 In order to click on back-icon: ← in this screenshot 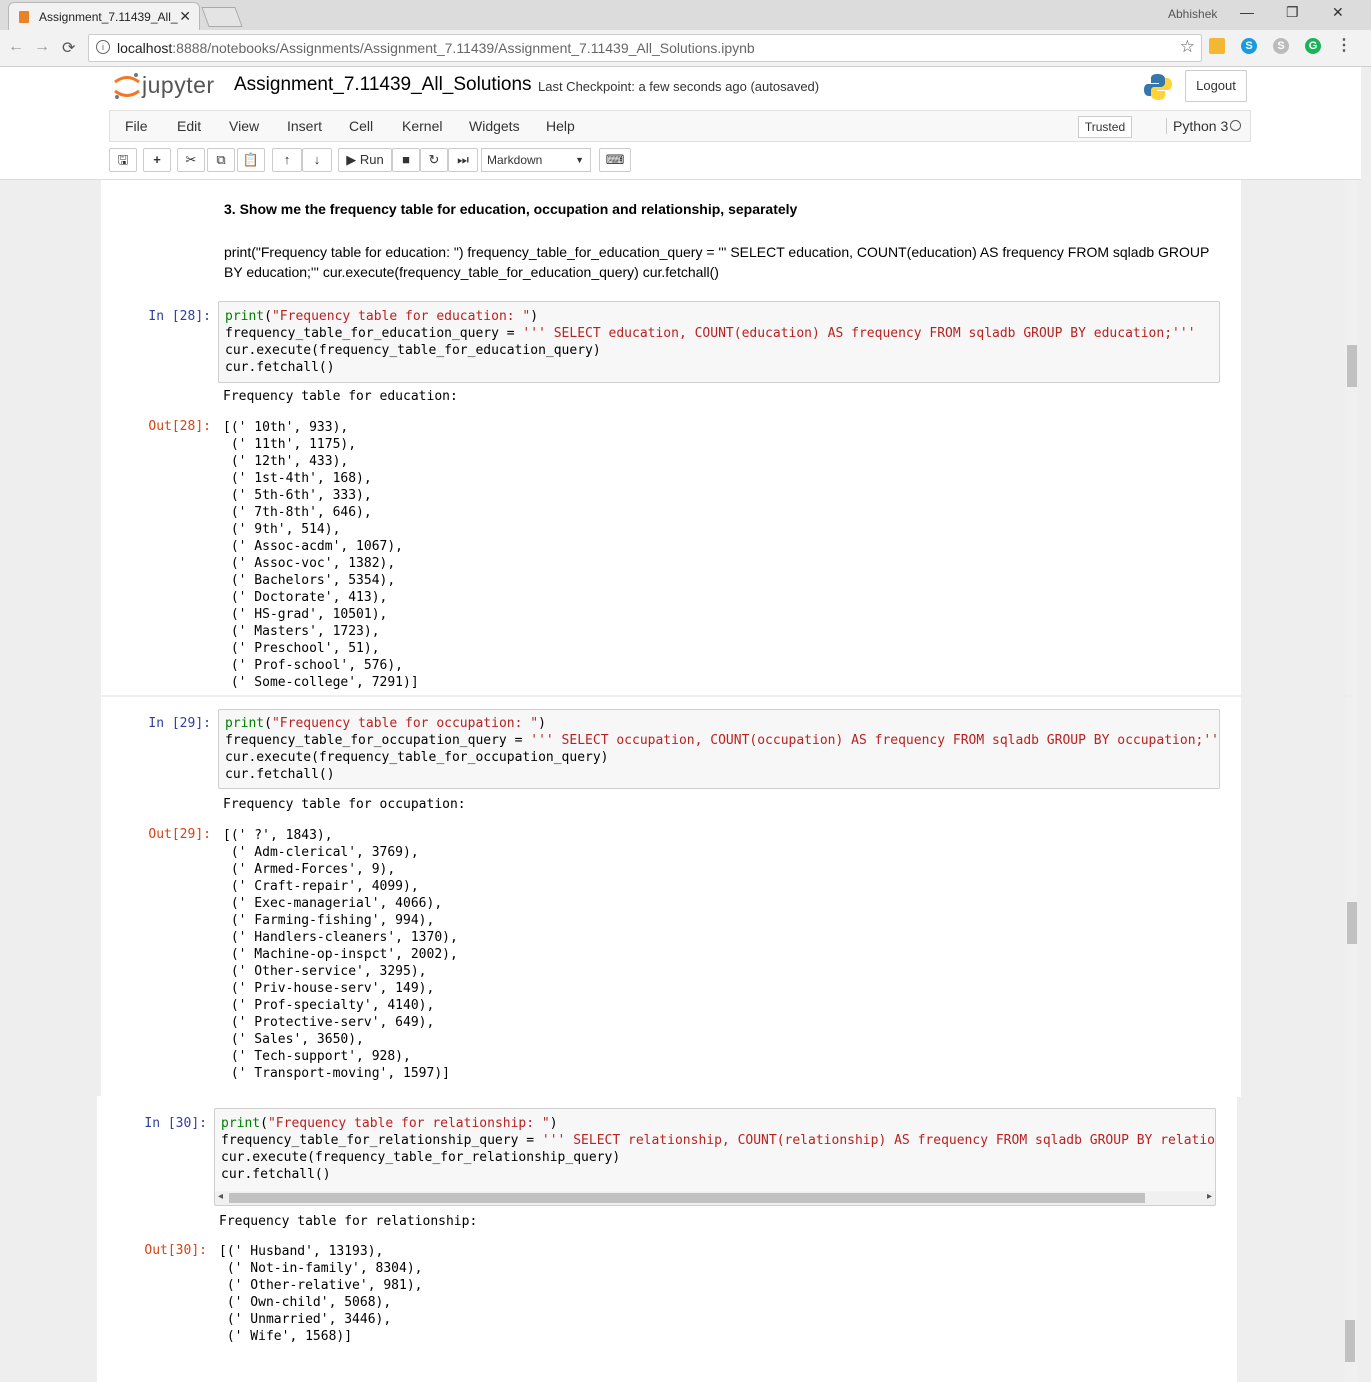, I will do `click(16, 47)`.